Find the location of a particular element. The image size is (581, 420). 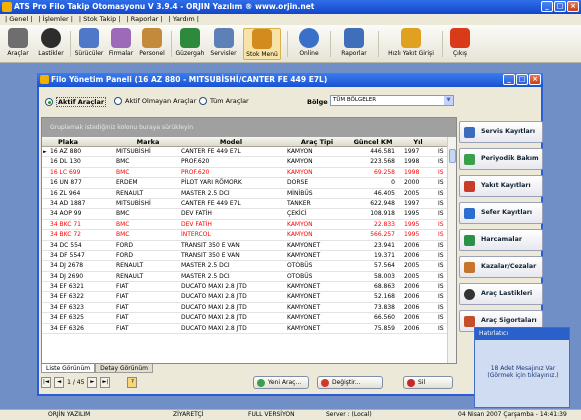

side-sefer-kayitlari: Sefer Kayıtları is located at coordinates (501, 213).